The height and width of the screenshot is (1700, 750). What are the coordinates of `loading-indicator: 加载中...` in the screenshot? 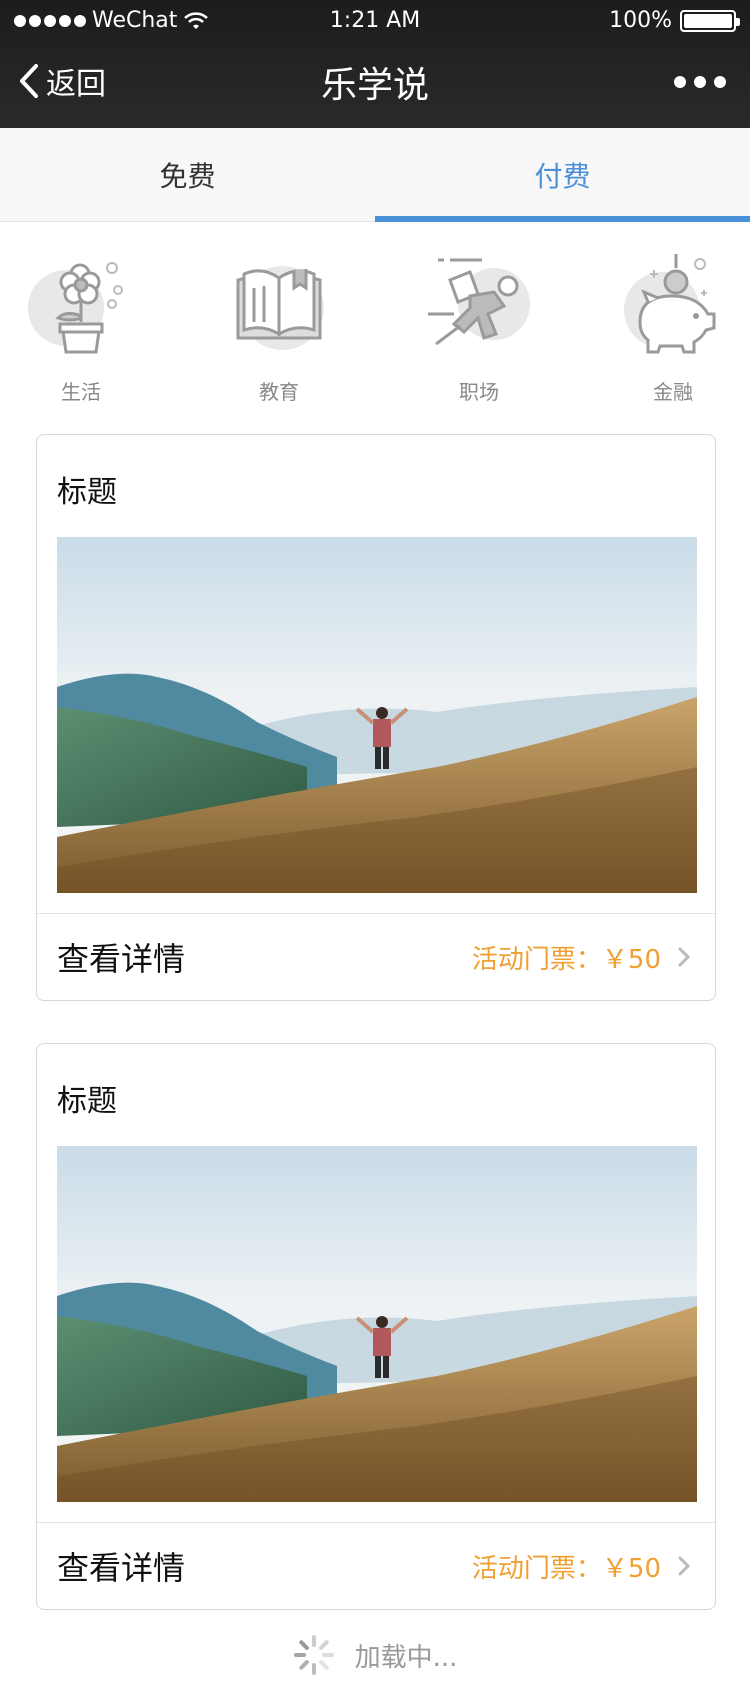 It's located at (375, 1655).